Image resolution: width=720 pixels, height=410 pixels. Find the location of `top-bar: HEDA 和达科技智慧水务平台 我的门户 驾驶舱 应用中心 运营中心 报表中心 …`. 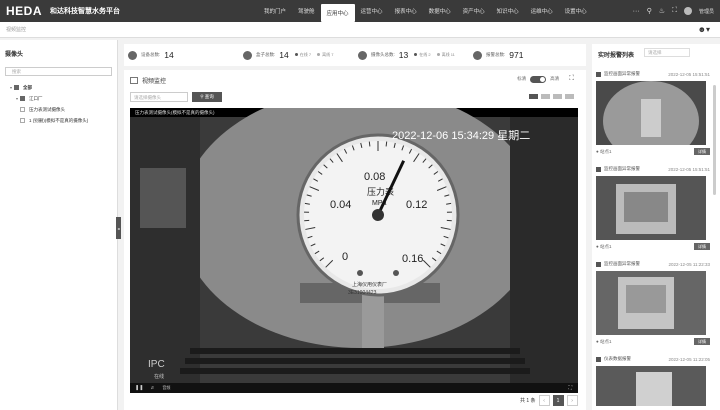

top-bar: HEDA 和达科技智慧水务平台 我的门户 驾驶舱 应用中心 运营中心 报表中心 … is located at coordinates (360, 11).